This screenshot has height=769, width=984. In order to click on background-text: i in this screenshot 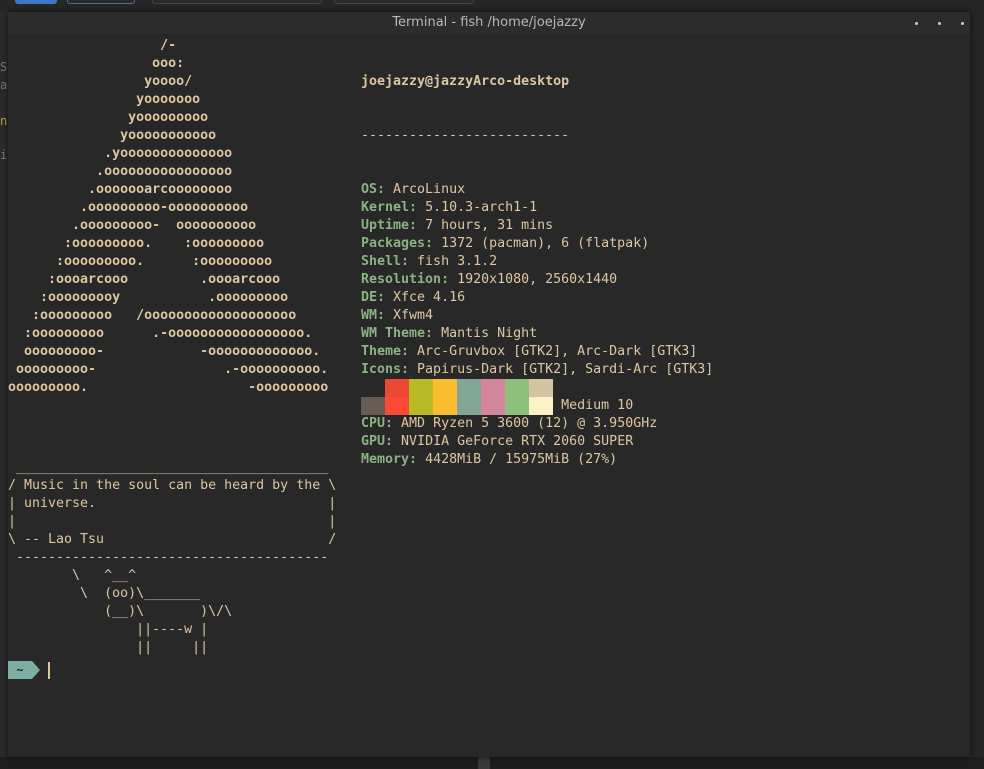, I will do `click(4, 155)`.